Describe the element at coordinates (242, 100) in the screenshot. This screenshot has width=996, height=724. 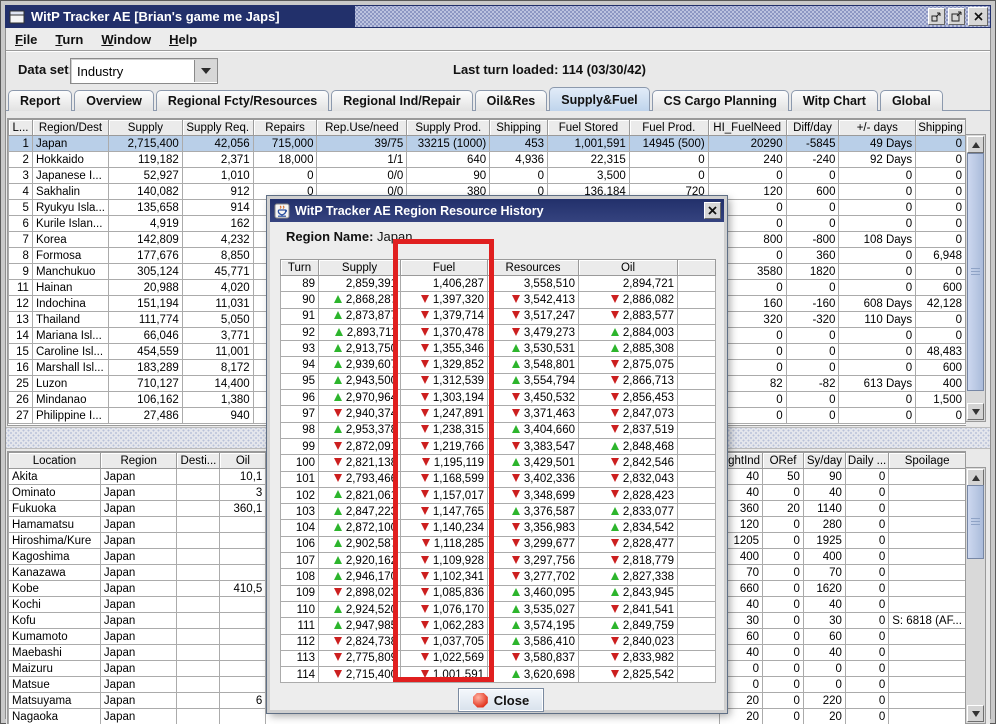
I see `tab-regional-fcty-resources: Regional Fcty/Resources` at that location.